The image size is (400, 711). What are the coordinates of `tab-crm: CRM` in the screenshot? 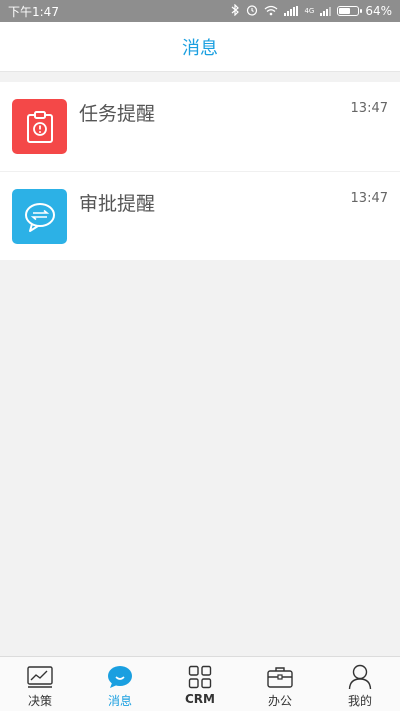 It's located at (200, 684).